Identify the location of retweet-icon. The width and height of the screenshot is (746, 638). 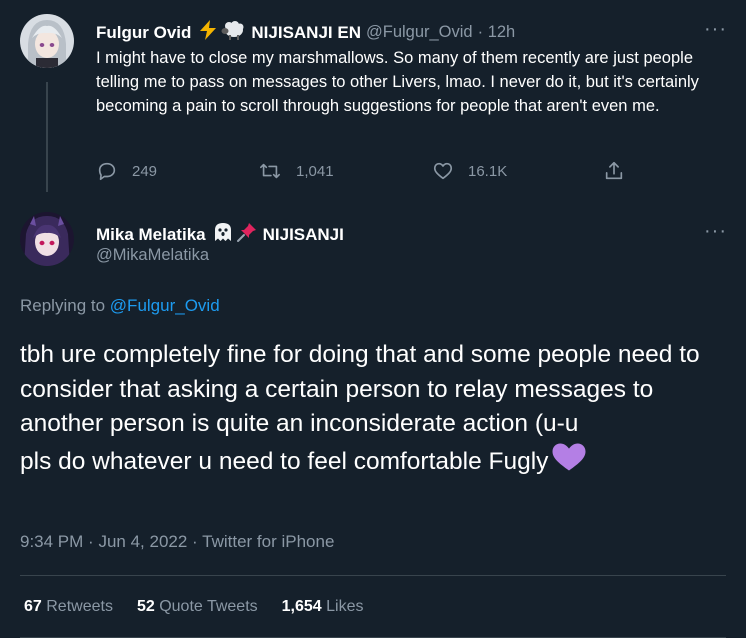
(270, 171).